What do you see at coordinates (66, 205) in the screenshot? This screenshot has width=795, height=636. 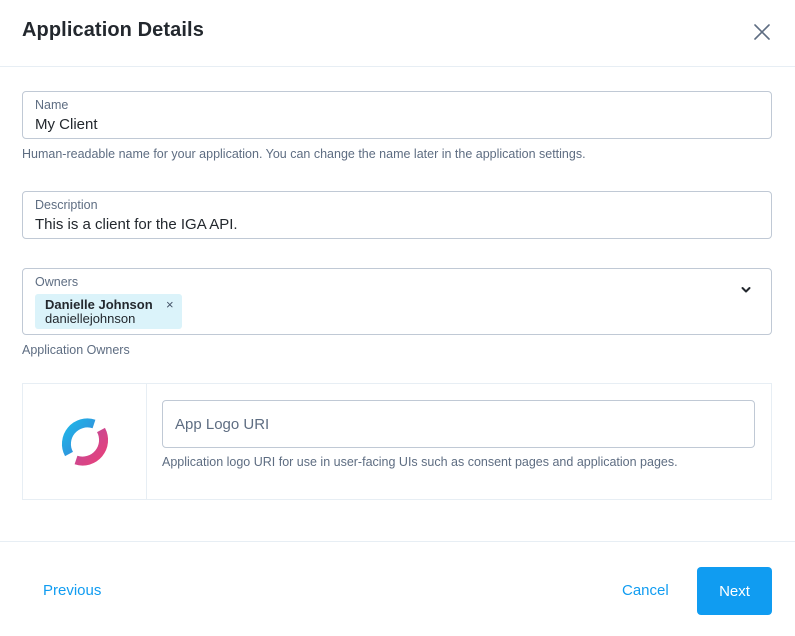 I see `description-label: Description` at bounding box center [66, 205].